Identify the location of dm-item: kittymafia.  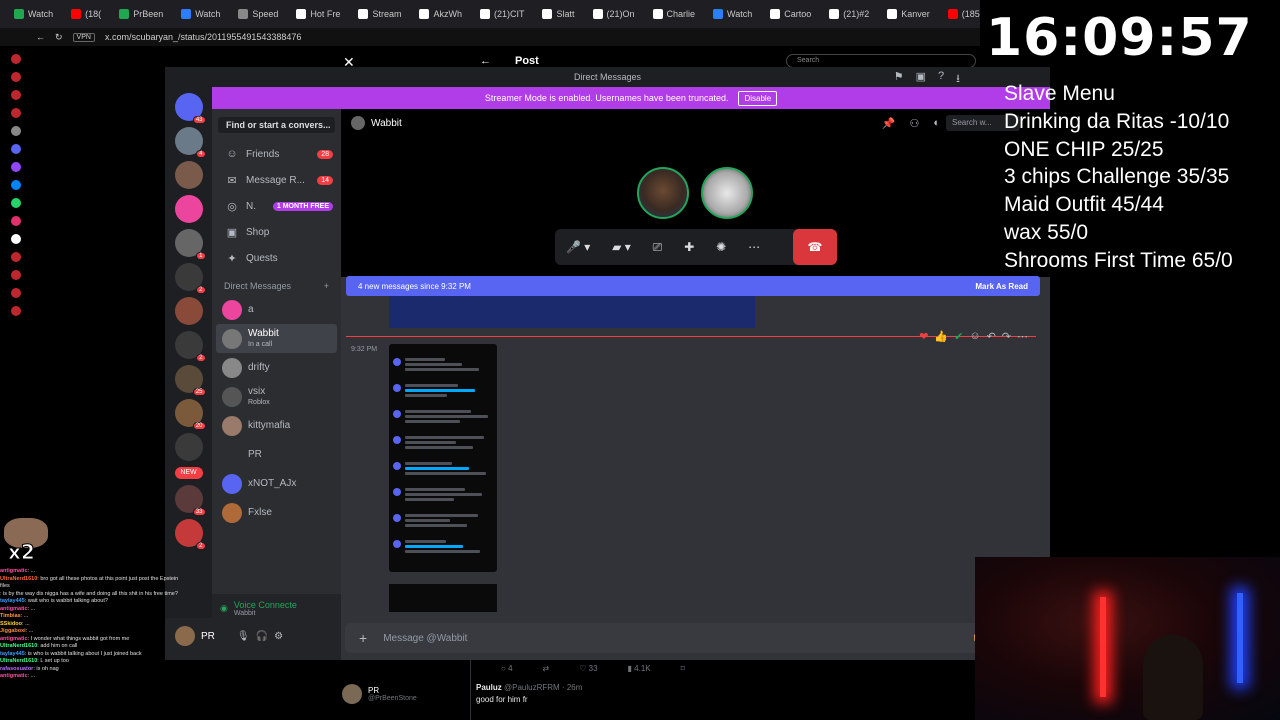
(276, 425).